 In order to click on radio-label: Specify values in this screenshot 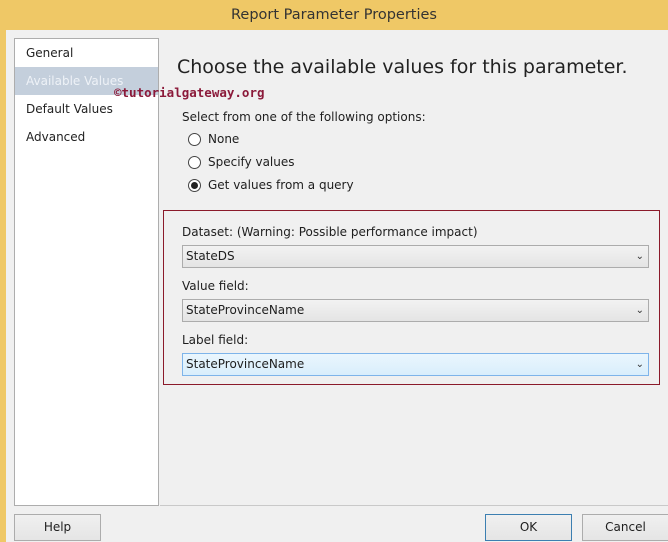, I will do `click(251, 162)`.